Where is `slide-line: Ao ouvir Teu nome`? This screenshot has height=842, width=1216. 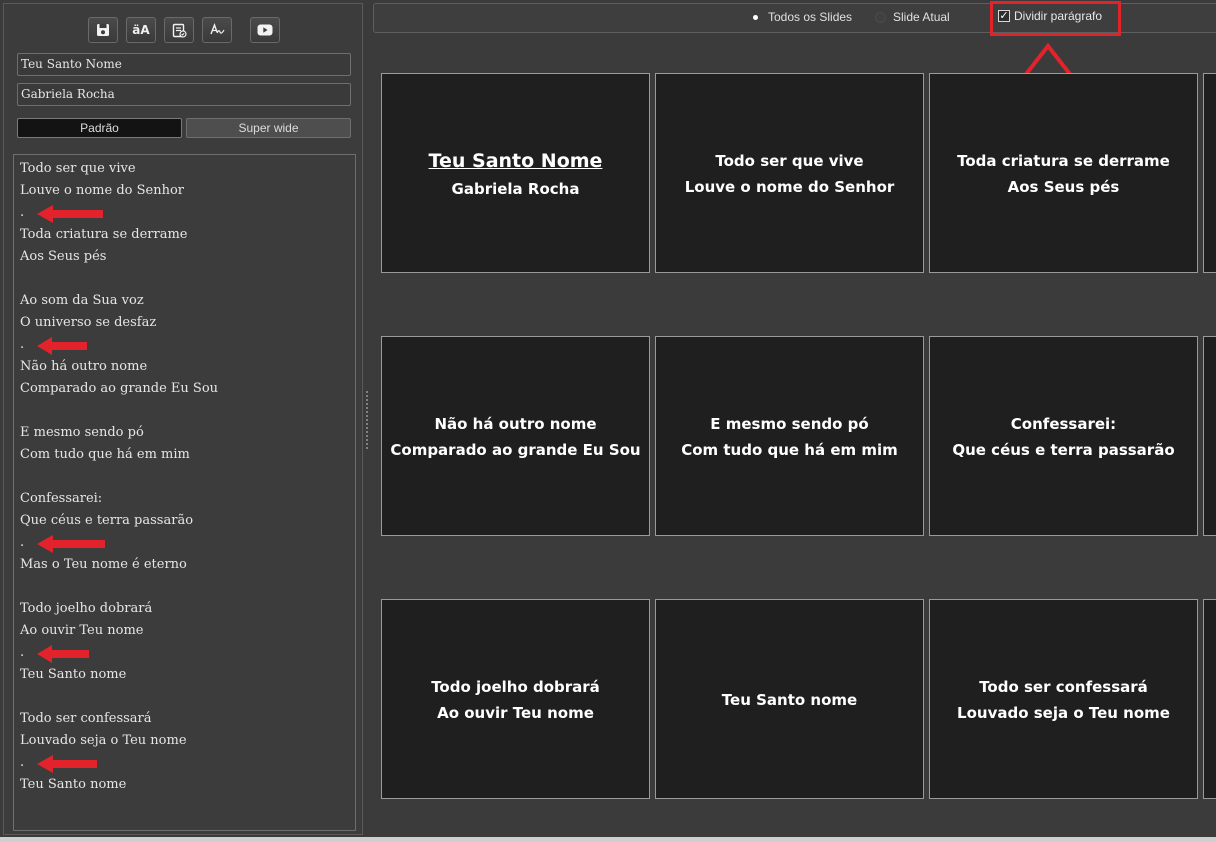 slide-line: Ao ouvir Teu nome is located at coordinates (515, 713).